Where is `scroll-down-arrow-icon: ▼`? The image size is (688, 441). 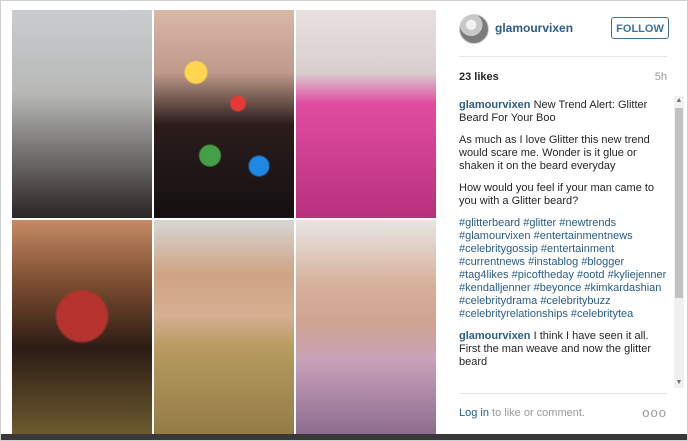 scroll-down-arrow-icon: ▼ is located at coordinates (679, 383).